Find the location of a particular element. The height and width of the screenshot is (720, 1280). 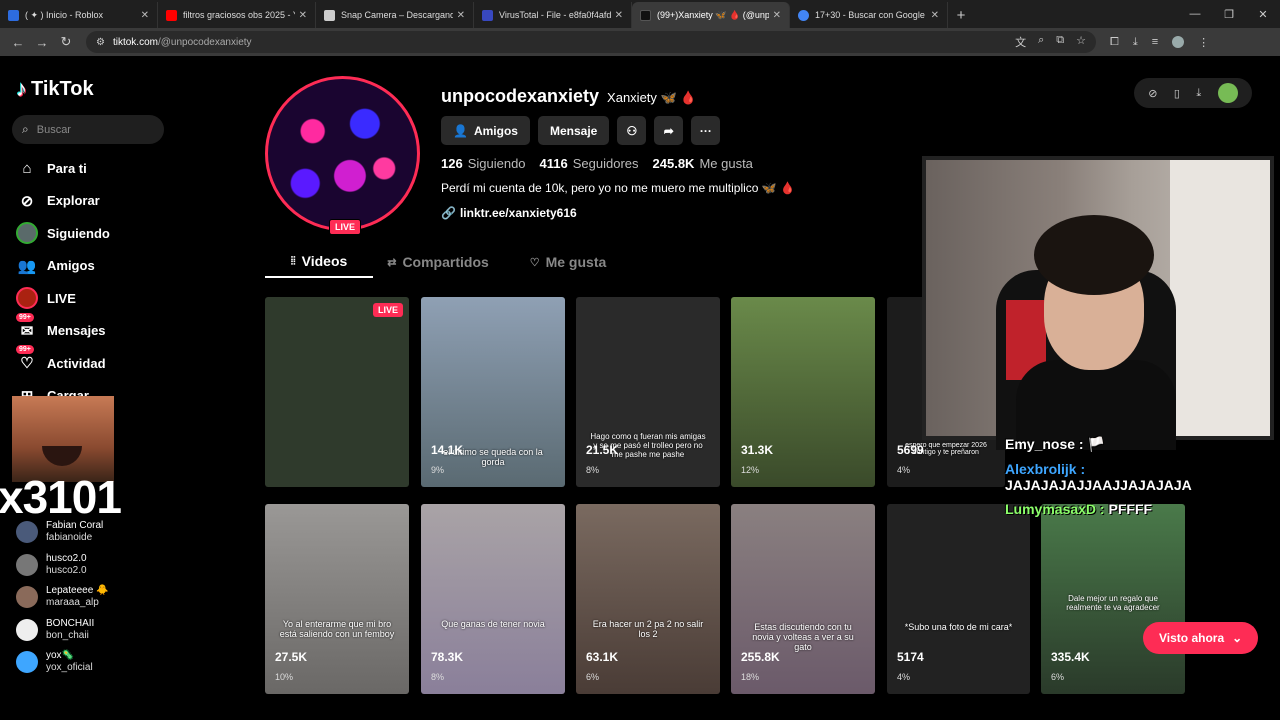

visto-ahora-button: Visto ahora ⌄ is located at coordinates (1201, 638).